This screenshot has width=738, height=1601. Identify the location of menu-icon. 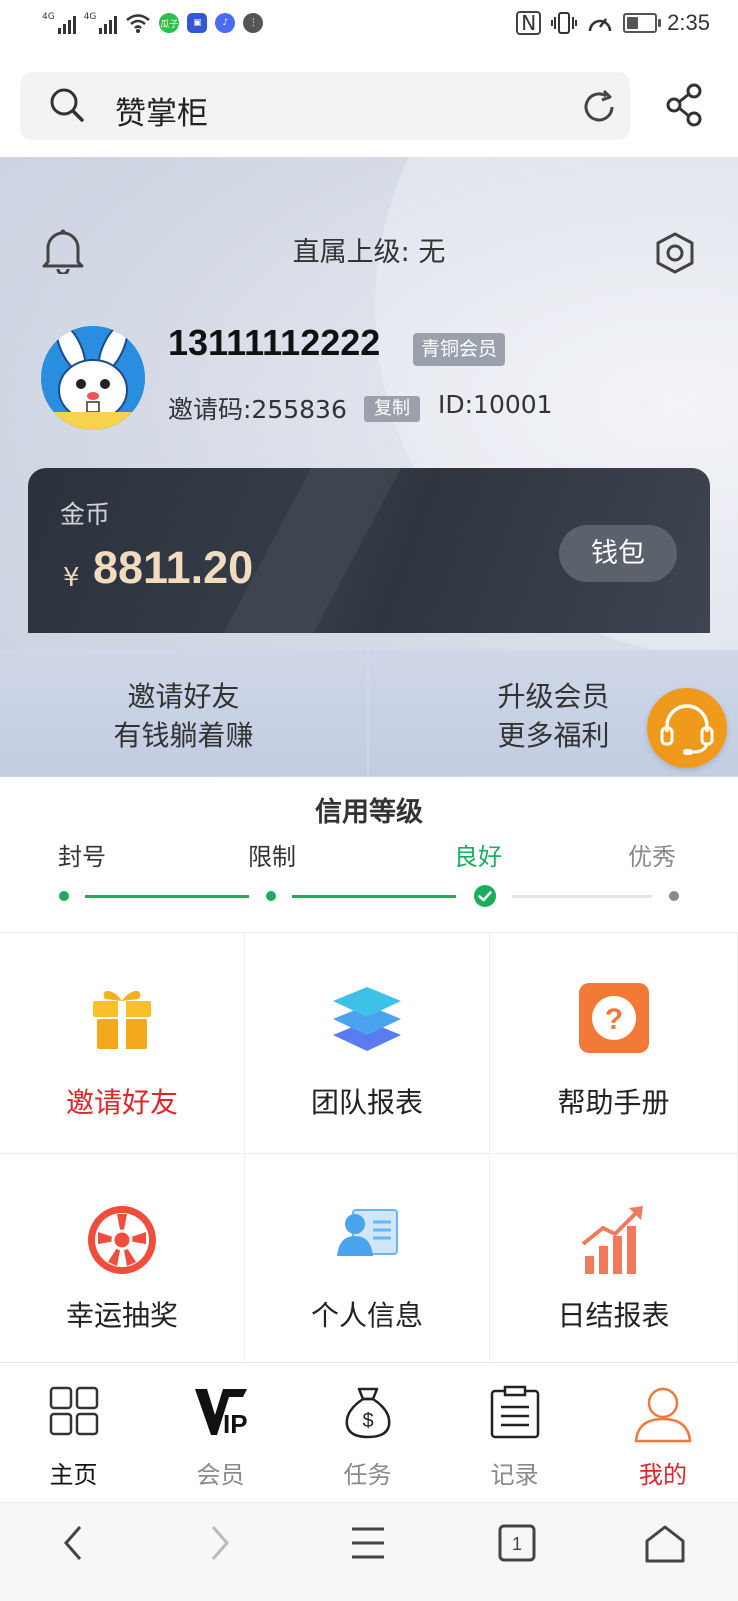
(368, 1543).